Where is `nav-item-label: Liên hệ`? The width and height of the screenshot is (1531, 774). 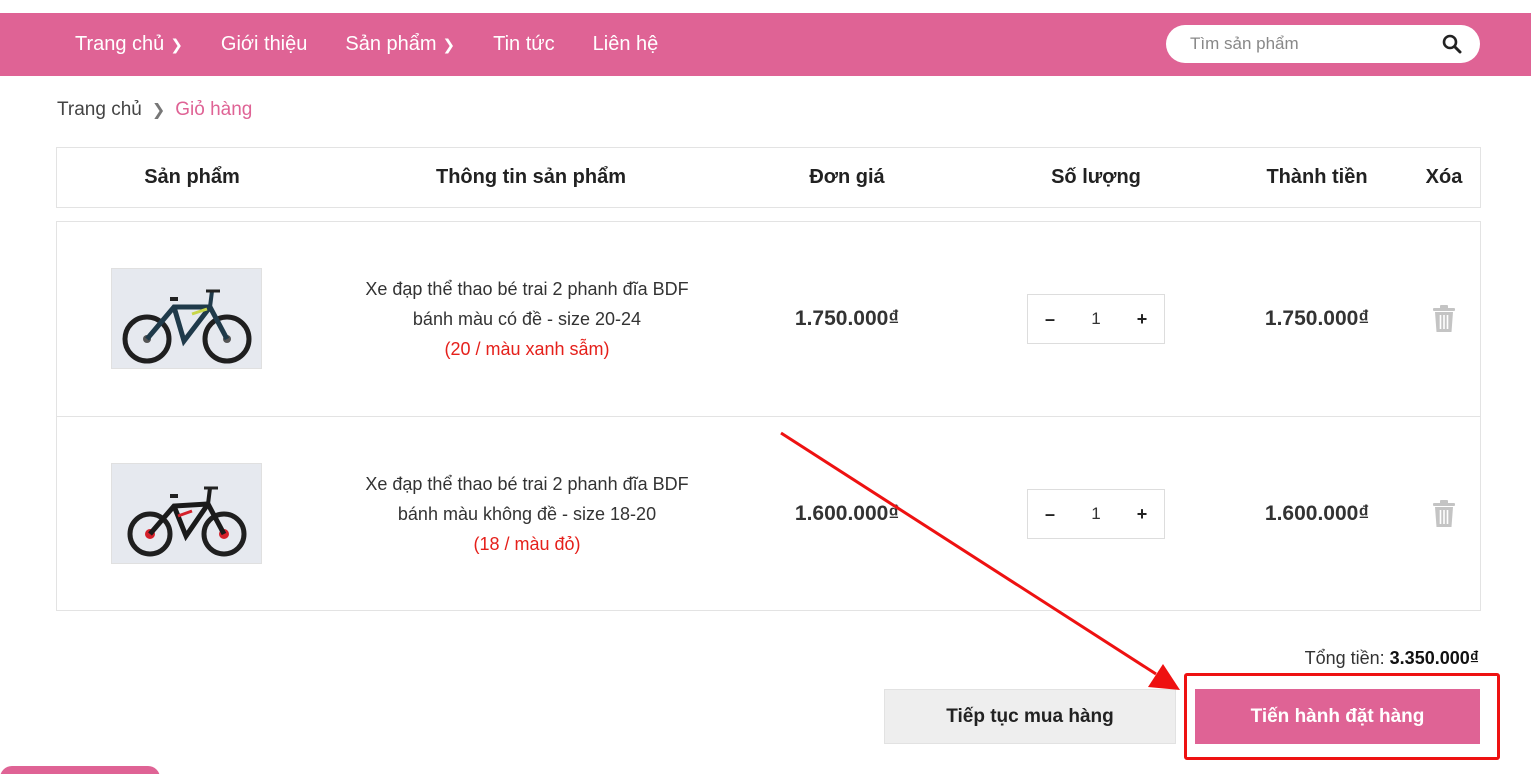 nav-item-label: Liên hệ is located at coordinates (625, 44).